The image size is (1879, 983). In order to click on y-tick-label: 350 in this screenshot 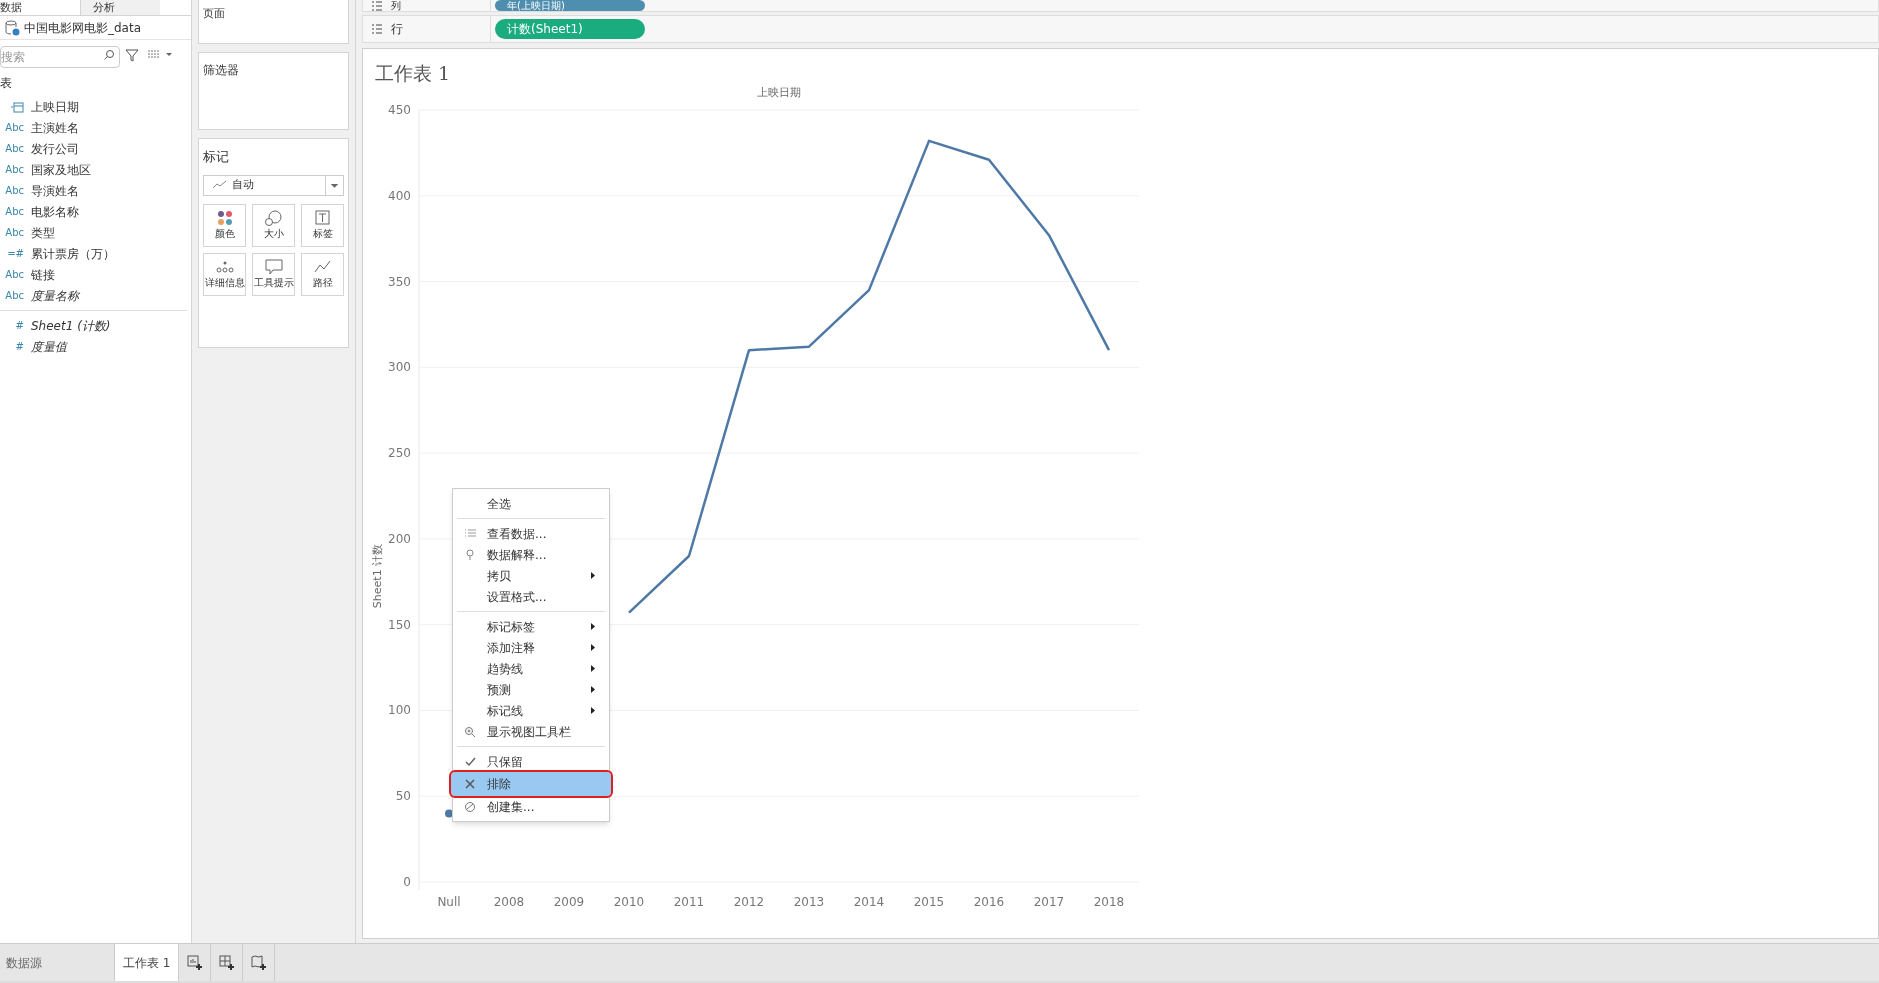, I will do `click(399, 281)`.